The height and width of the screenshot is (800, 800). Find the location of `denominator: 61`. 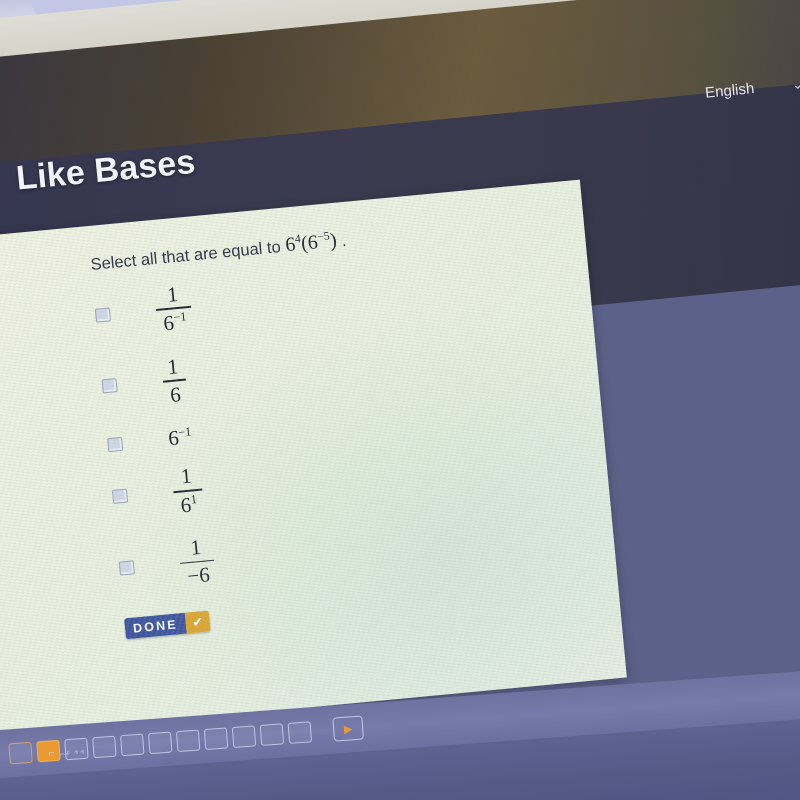

denominator: 61 is located at coordinates (188, 504).